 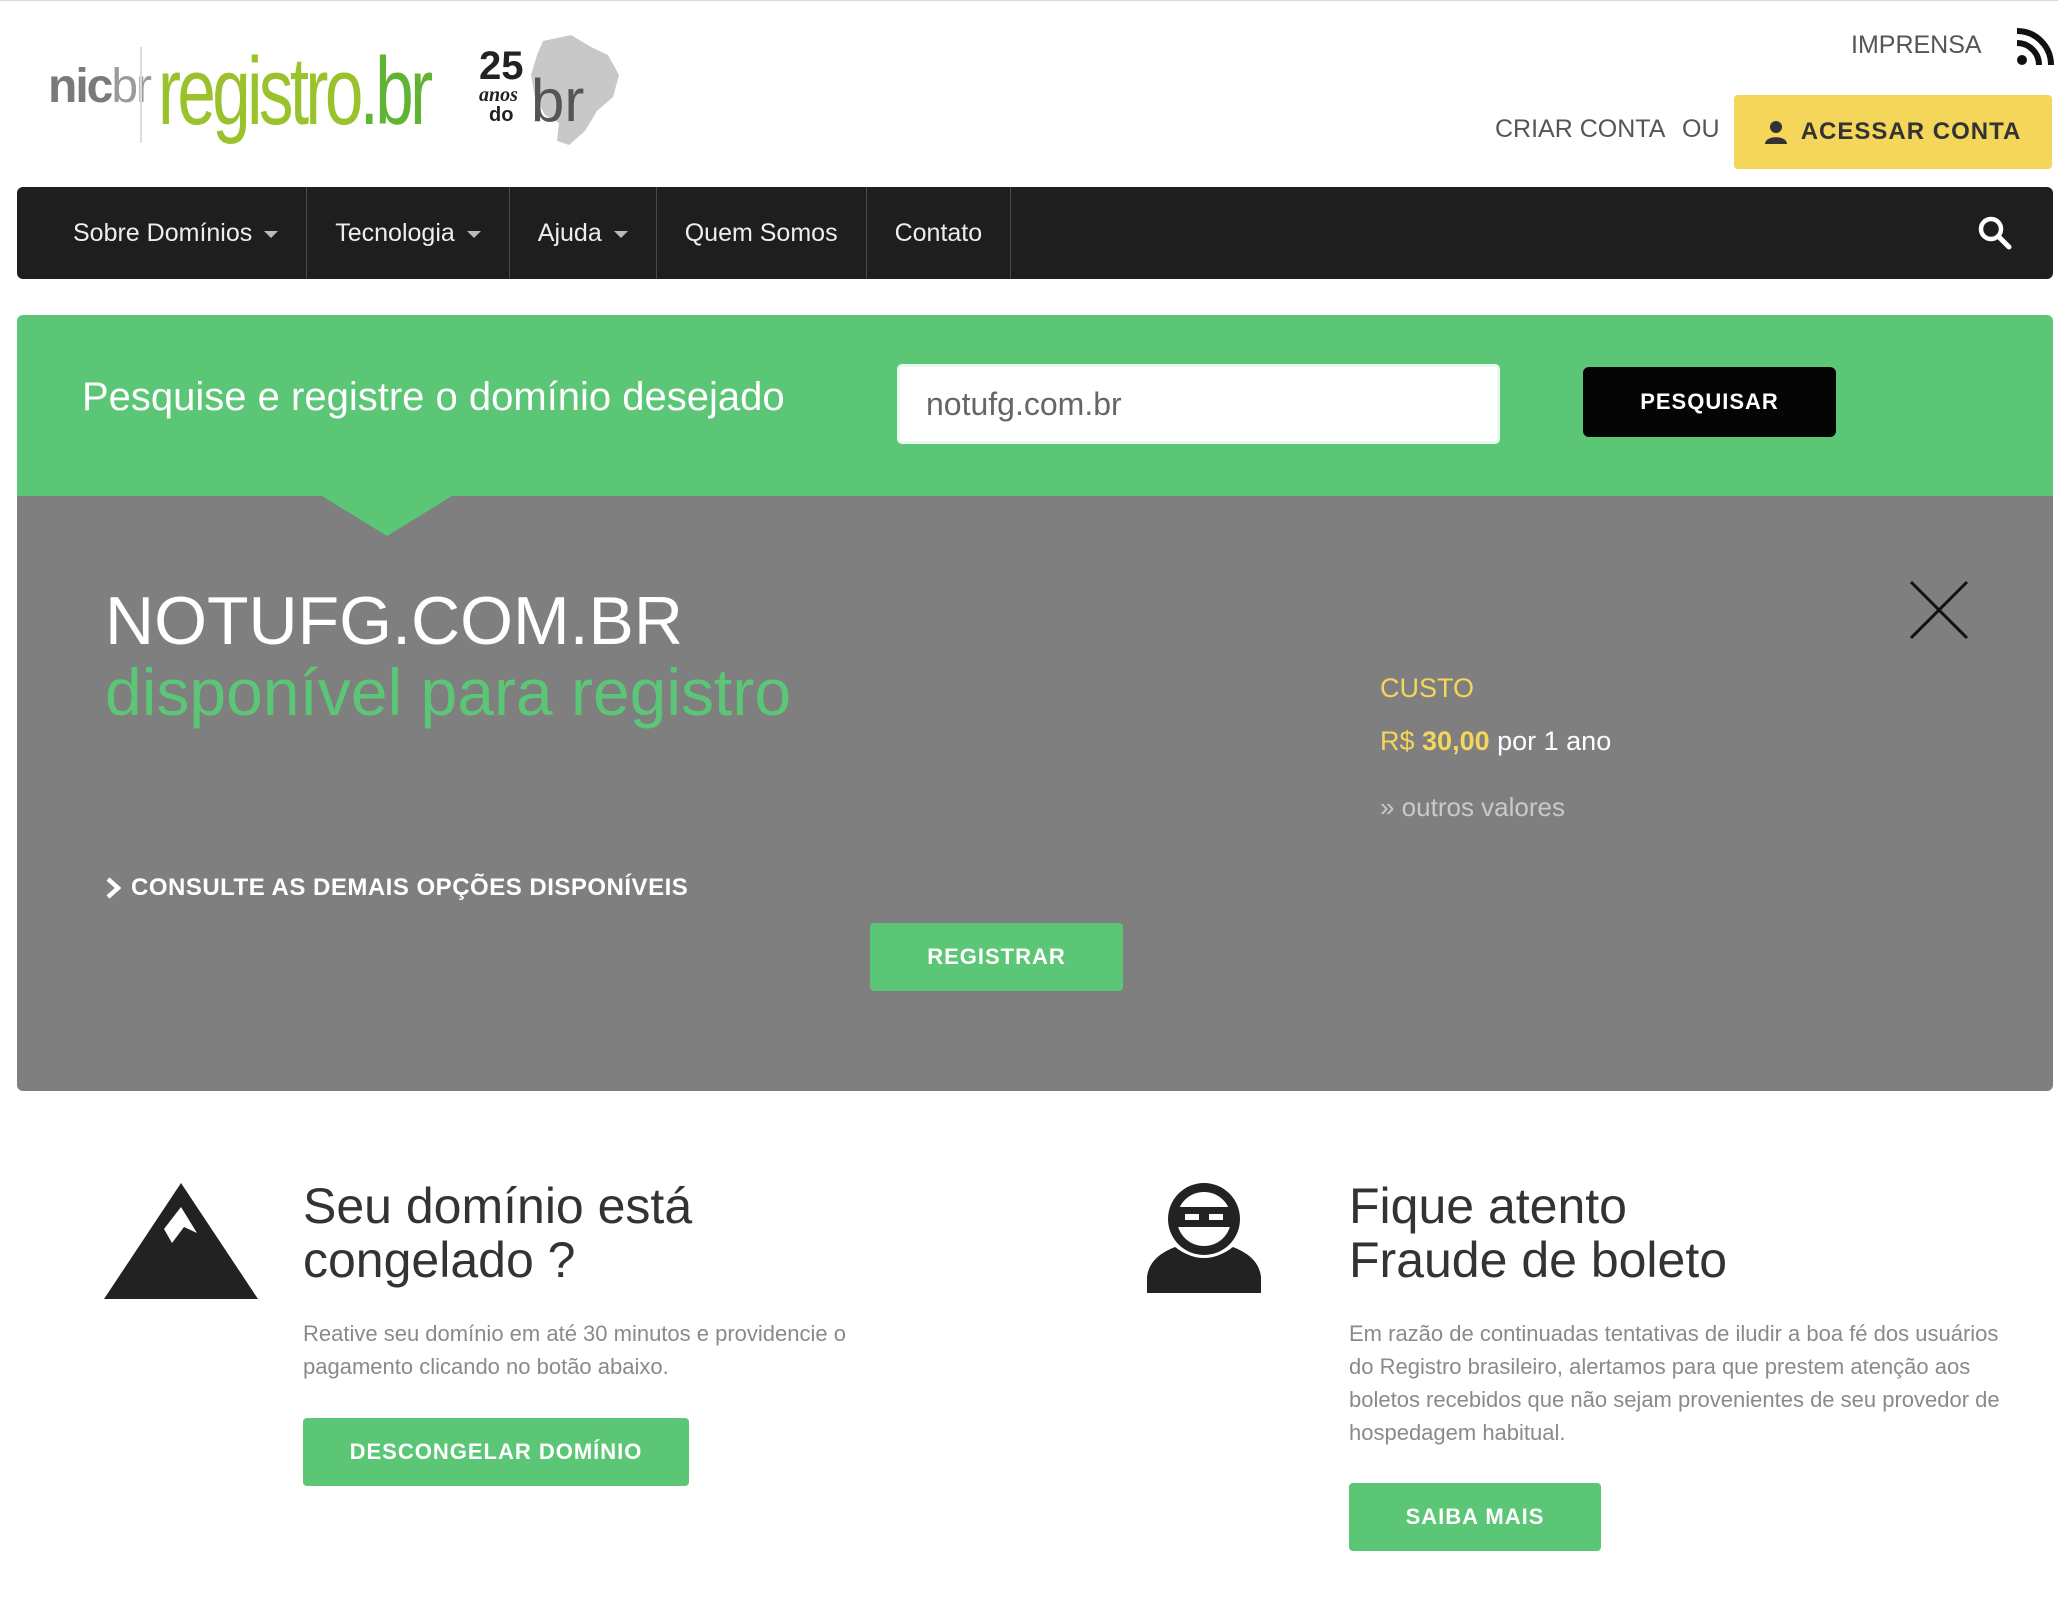 What do you see at coordinates (80, 86) in the screenshot?
I see `nic-logo-text: nic` at bounding box center [80, 86].